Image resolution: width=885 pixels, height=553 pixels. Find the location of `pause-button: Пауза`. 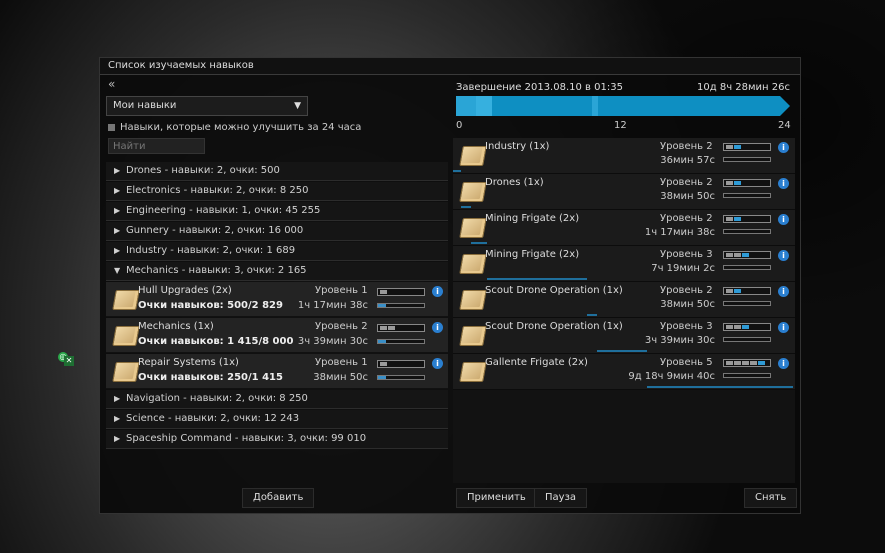

pause-button: Пауза is located at coordinates (561, 498).